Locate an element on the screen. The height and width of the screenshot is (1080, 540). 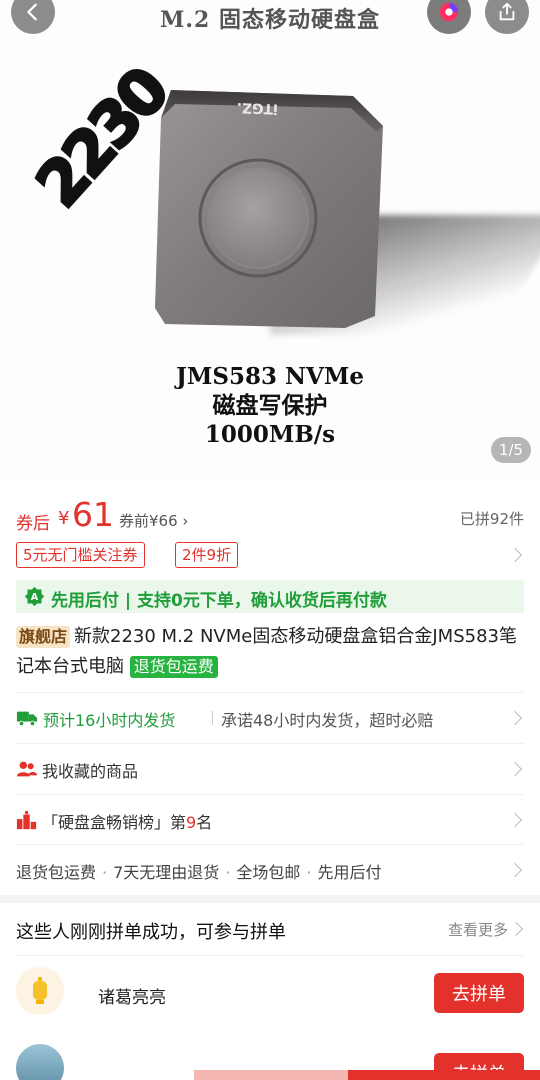
back-arrow-icon is located at coordinates (32, 12).